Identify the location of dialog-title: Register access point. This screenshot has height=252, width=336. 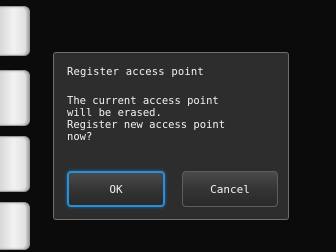
(135, 72).